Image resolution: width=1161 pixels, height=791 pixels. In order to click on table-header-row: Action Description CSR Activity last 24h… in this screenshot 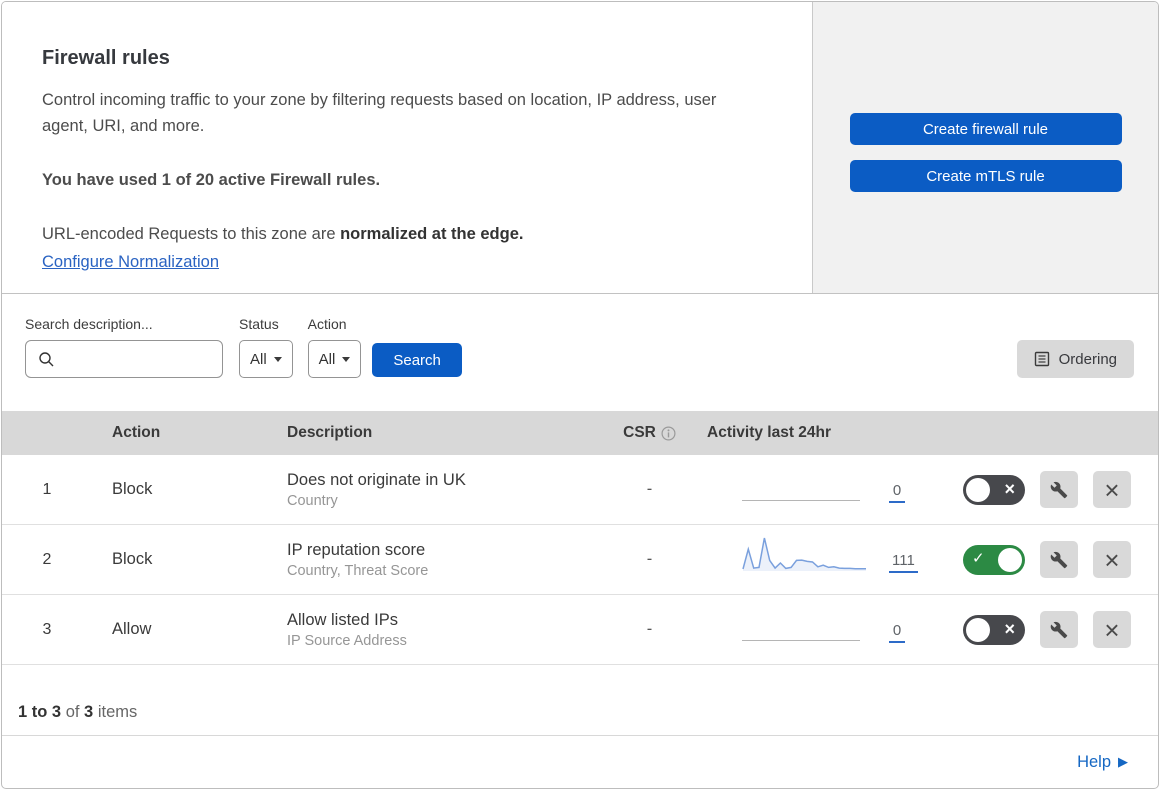, I will do `click(580, 433)`.